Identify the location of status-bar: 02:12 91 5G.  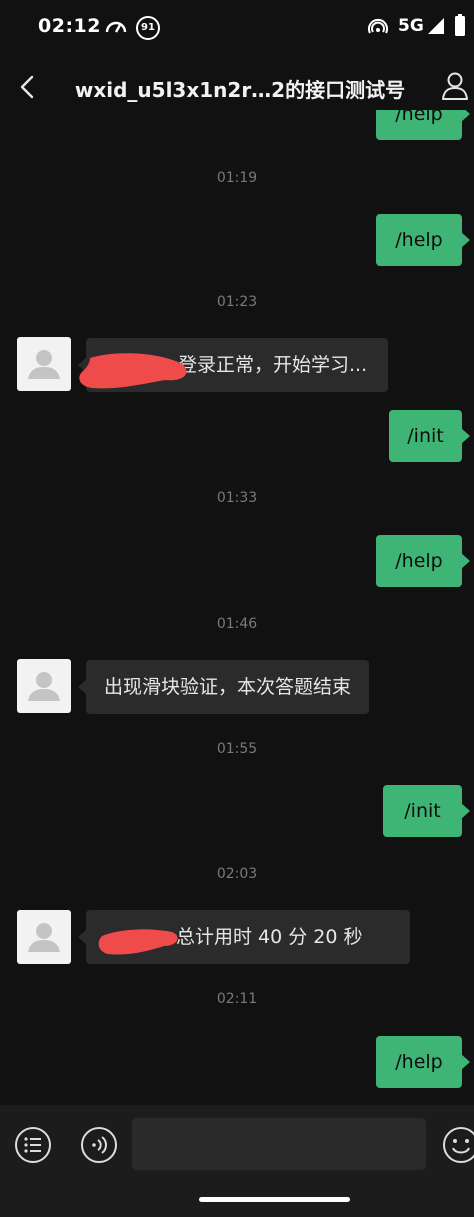
(237, 27).